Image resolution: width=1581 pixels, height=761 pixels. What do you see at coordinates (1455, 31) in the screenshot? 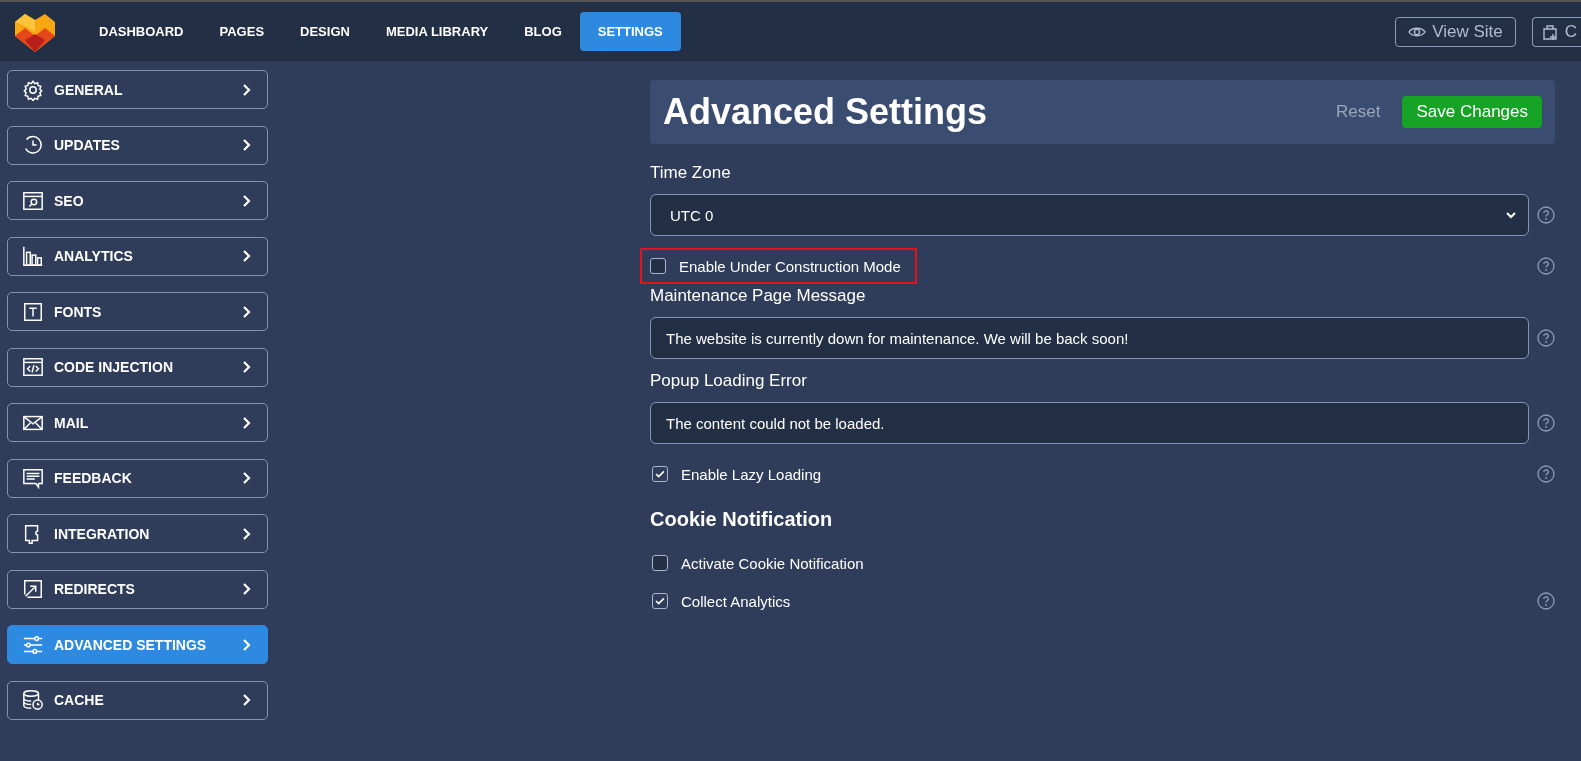
I see `view-site-button: View Site` at bounding box center [1455, 31].